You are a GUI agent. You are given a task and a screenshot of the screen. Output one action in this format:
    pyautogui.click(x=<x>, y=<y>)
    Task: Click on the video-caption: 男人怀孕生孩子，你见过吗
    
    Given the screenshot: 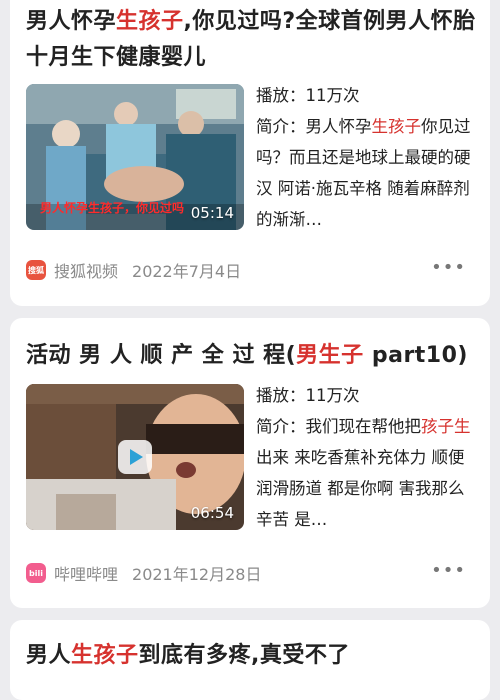 What is the action you would take?
    pyautogui.click(x=112, y=208)
    